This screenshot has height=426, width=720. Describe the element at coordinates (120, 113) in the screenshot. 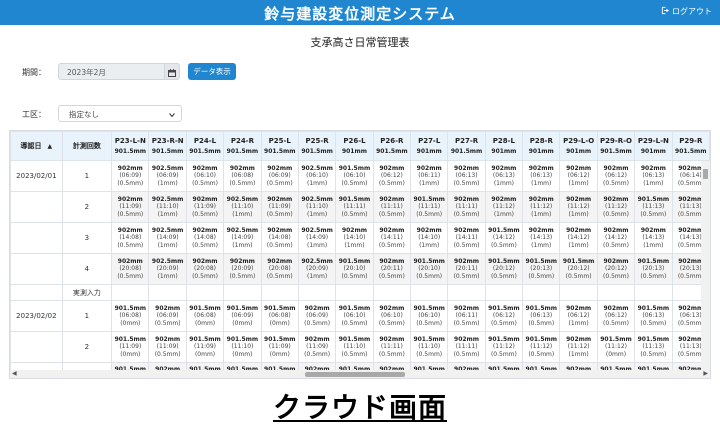

I see `section-select: 指定なし` at that location.